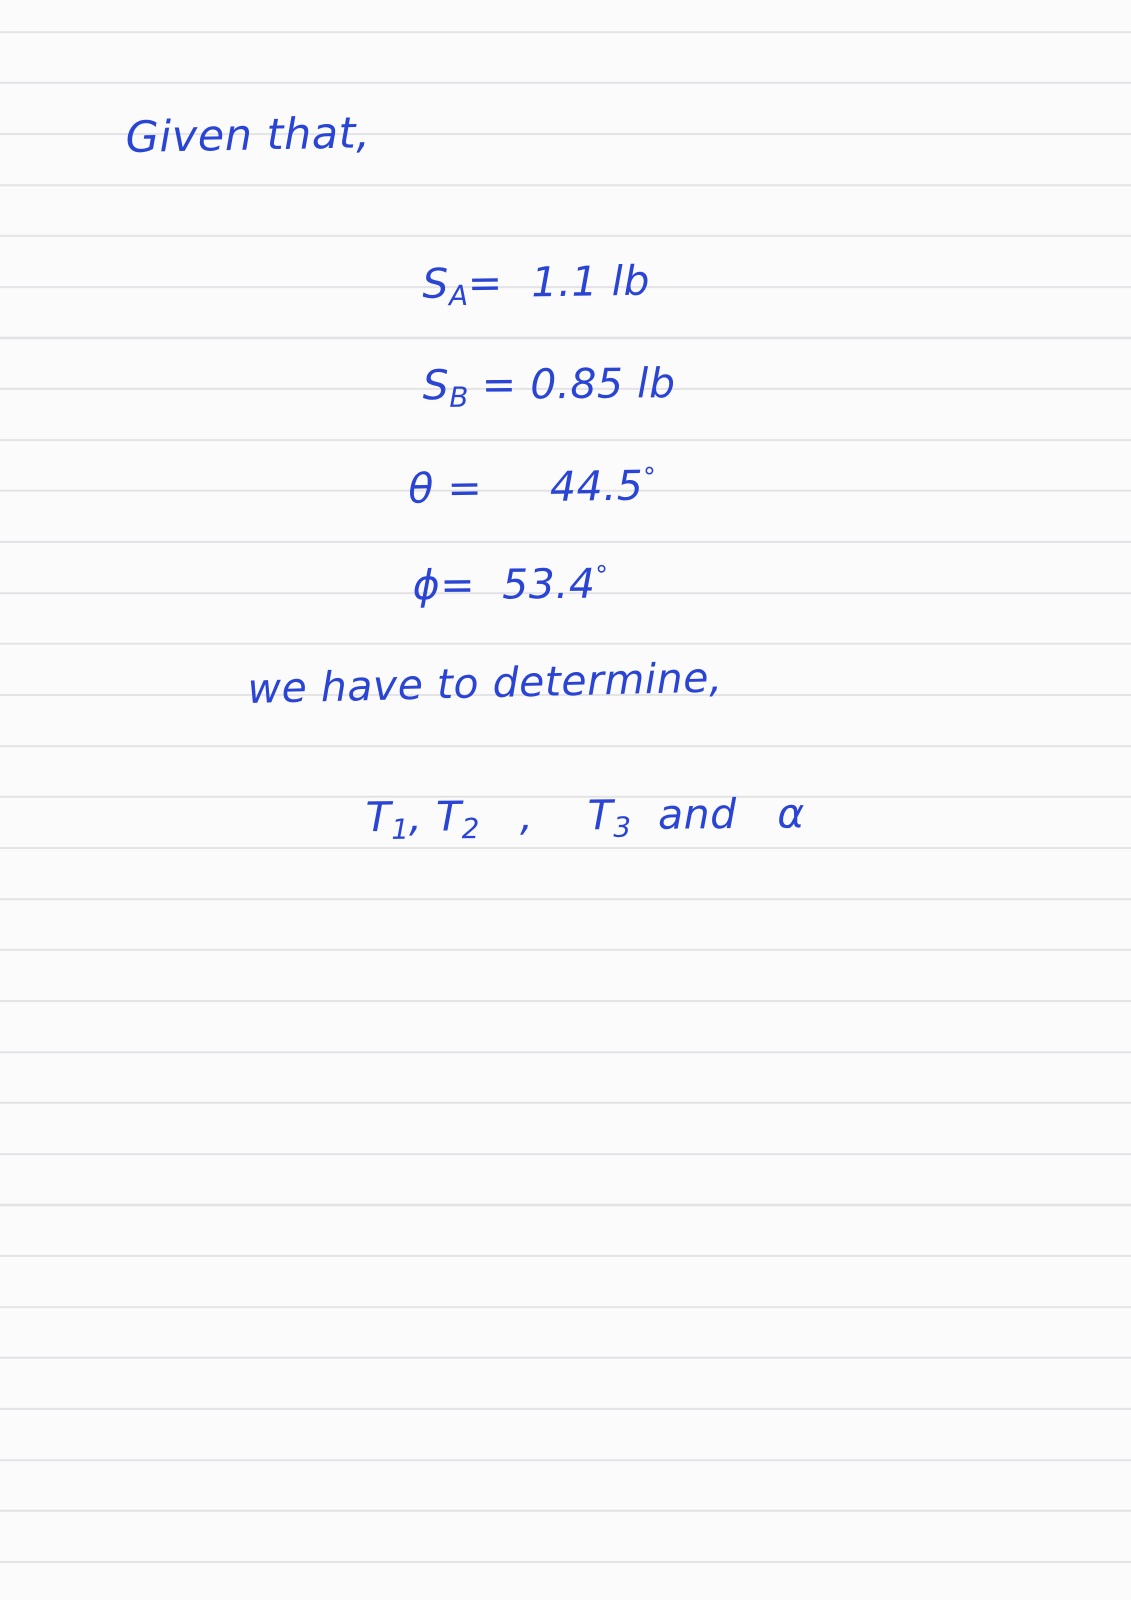 The width and height of the screenshot is (1131, 1600). I want to click on degree-symbol-theta: °, so click(649, 476).